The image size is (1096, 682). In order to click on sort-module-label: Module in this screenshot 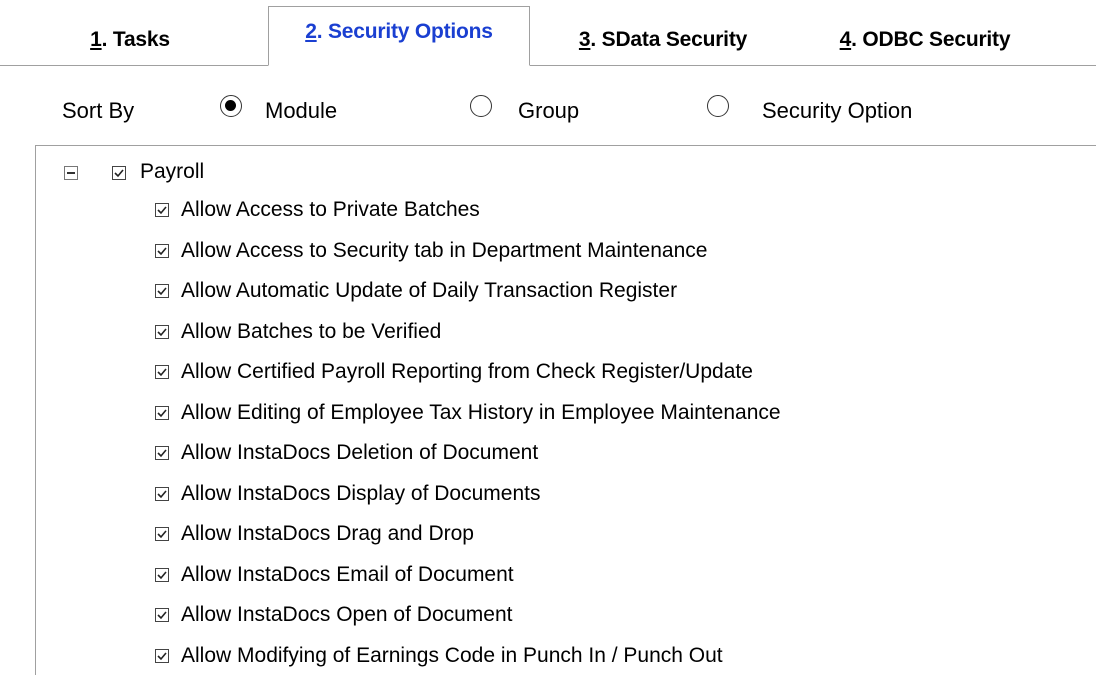, I will do `click(301, 111)`.